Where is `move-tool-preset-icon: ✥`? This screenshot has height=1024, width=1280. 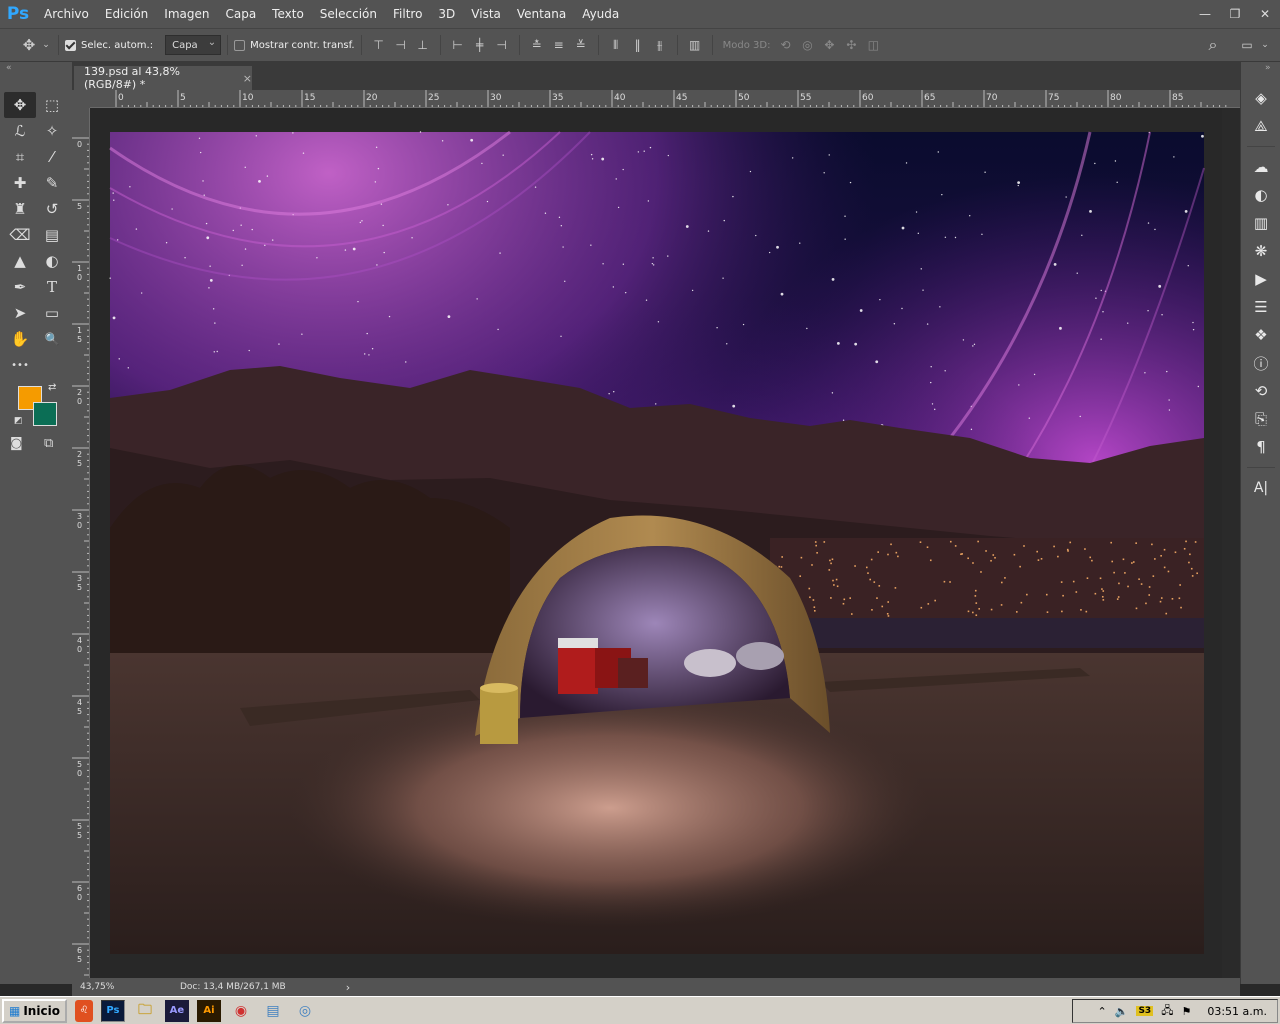
move-tool-preset-icon: ✥ is located at coordinates (29, 45).